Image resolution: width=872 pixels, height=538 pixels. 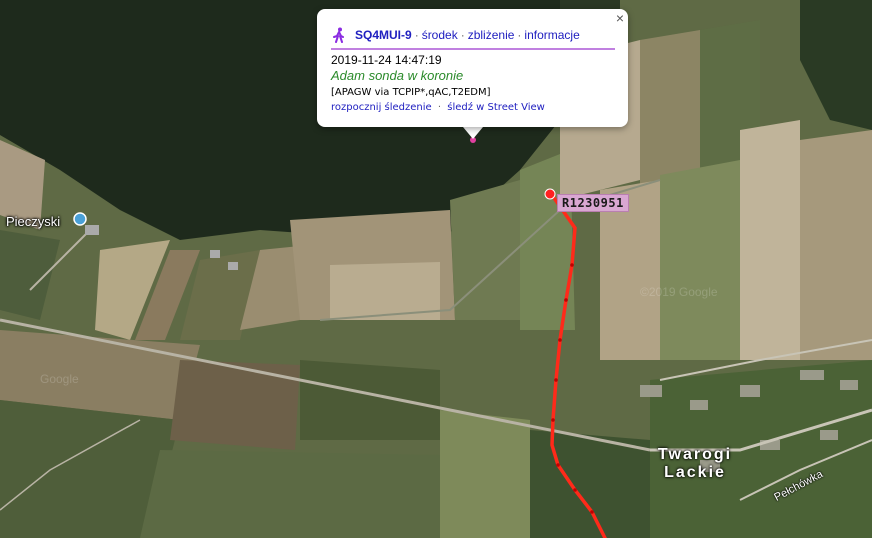 I want to click on timestamp: 2019-11-24 14:47:19, so click(x=386, y=60).